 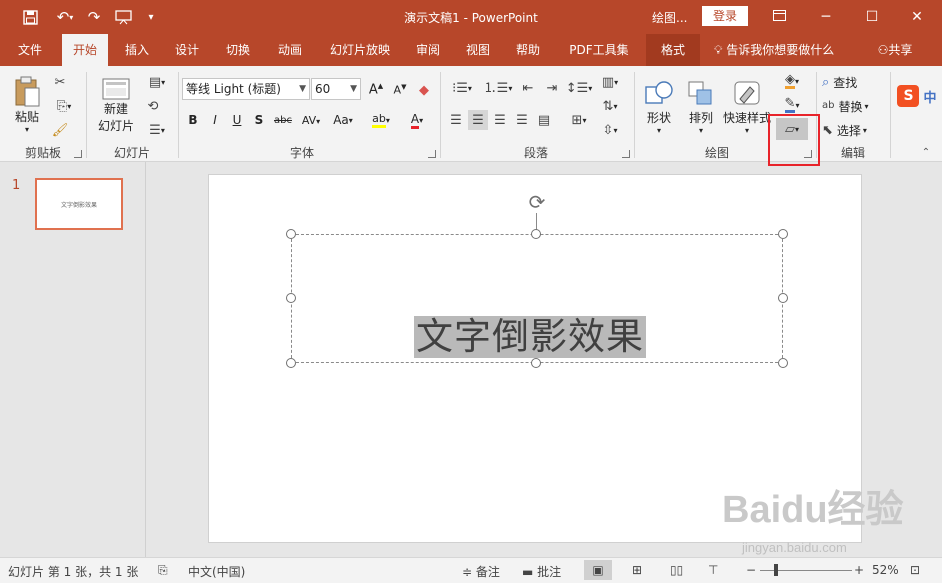 I want to click on layout-button: ▤ ▾, so click(x=157, y=82).